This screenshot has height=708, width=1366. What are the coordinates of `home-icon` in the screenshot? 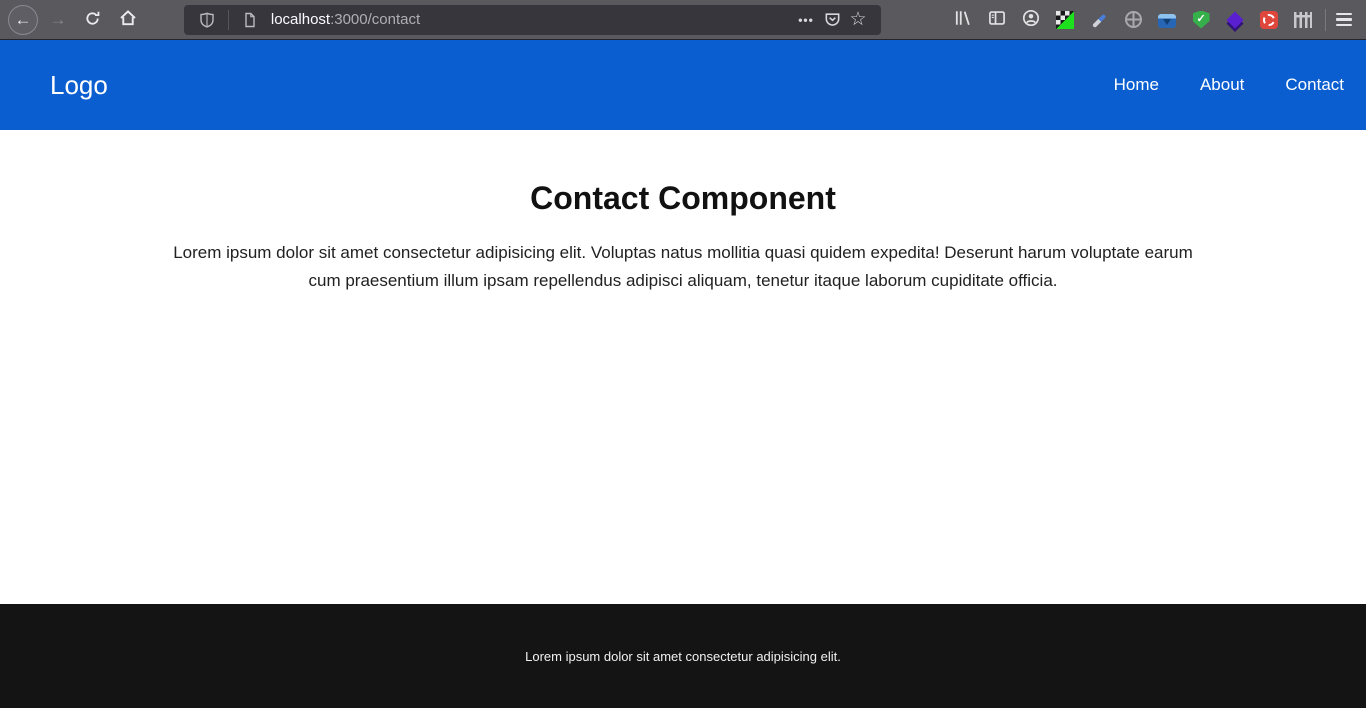 It's located at (128, 19).